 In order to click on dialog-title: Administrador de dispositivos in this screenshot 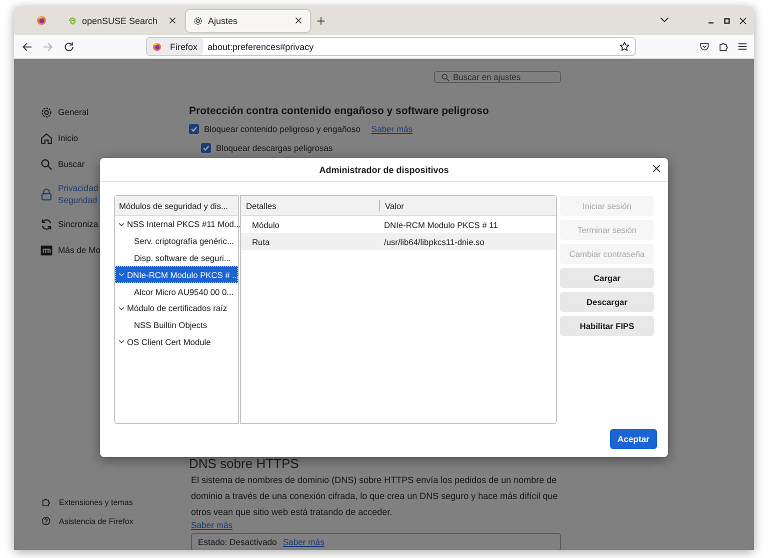, I will do `click(384, 169)`.